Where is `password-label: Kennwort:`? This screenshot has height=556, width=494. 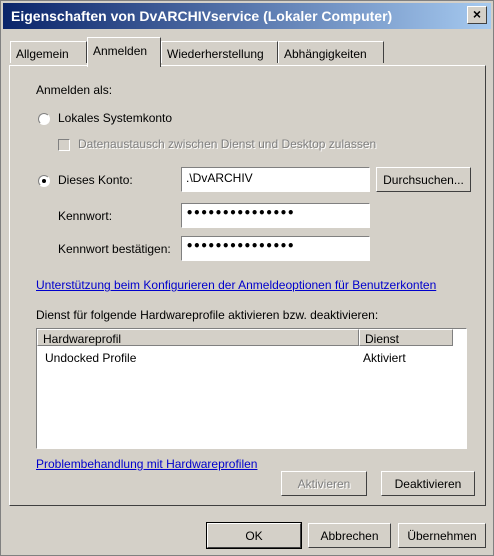 password-label: Kennwort: is located at coordinates (85, 216).